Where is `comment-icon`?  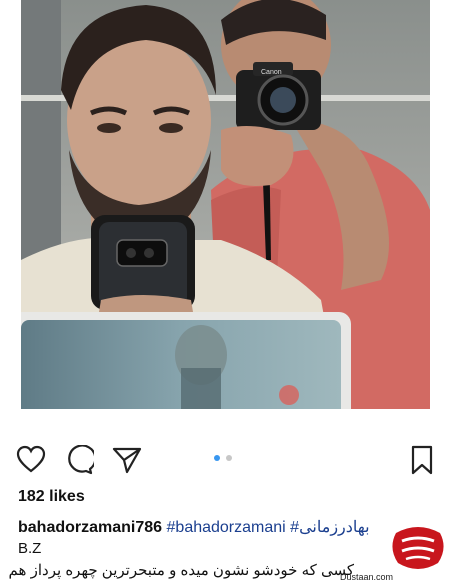
comment-icon is located at coordinates (79, 460).